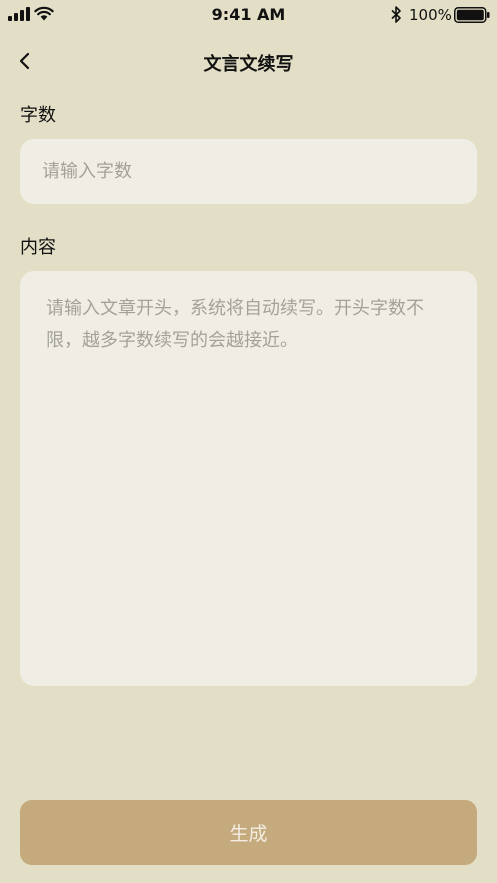 Image resolution: width=497 pixels, height=883 pixels. I want to click on generate-button: 生成, so click(248, 832).